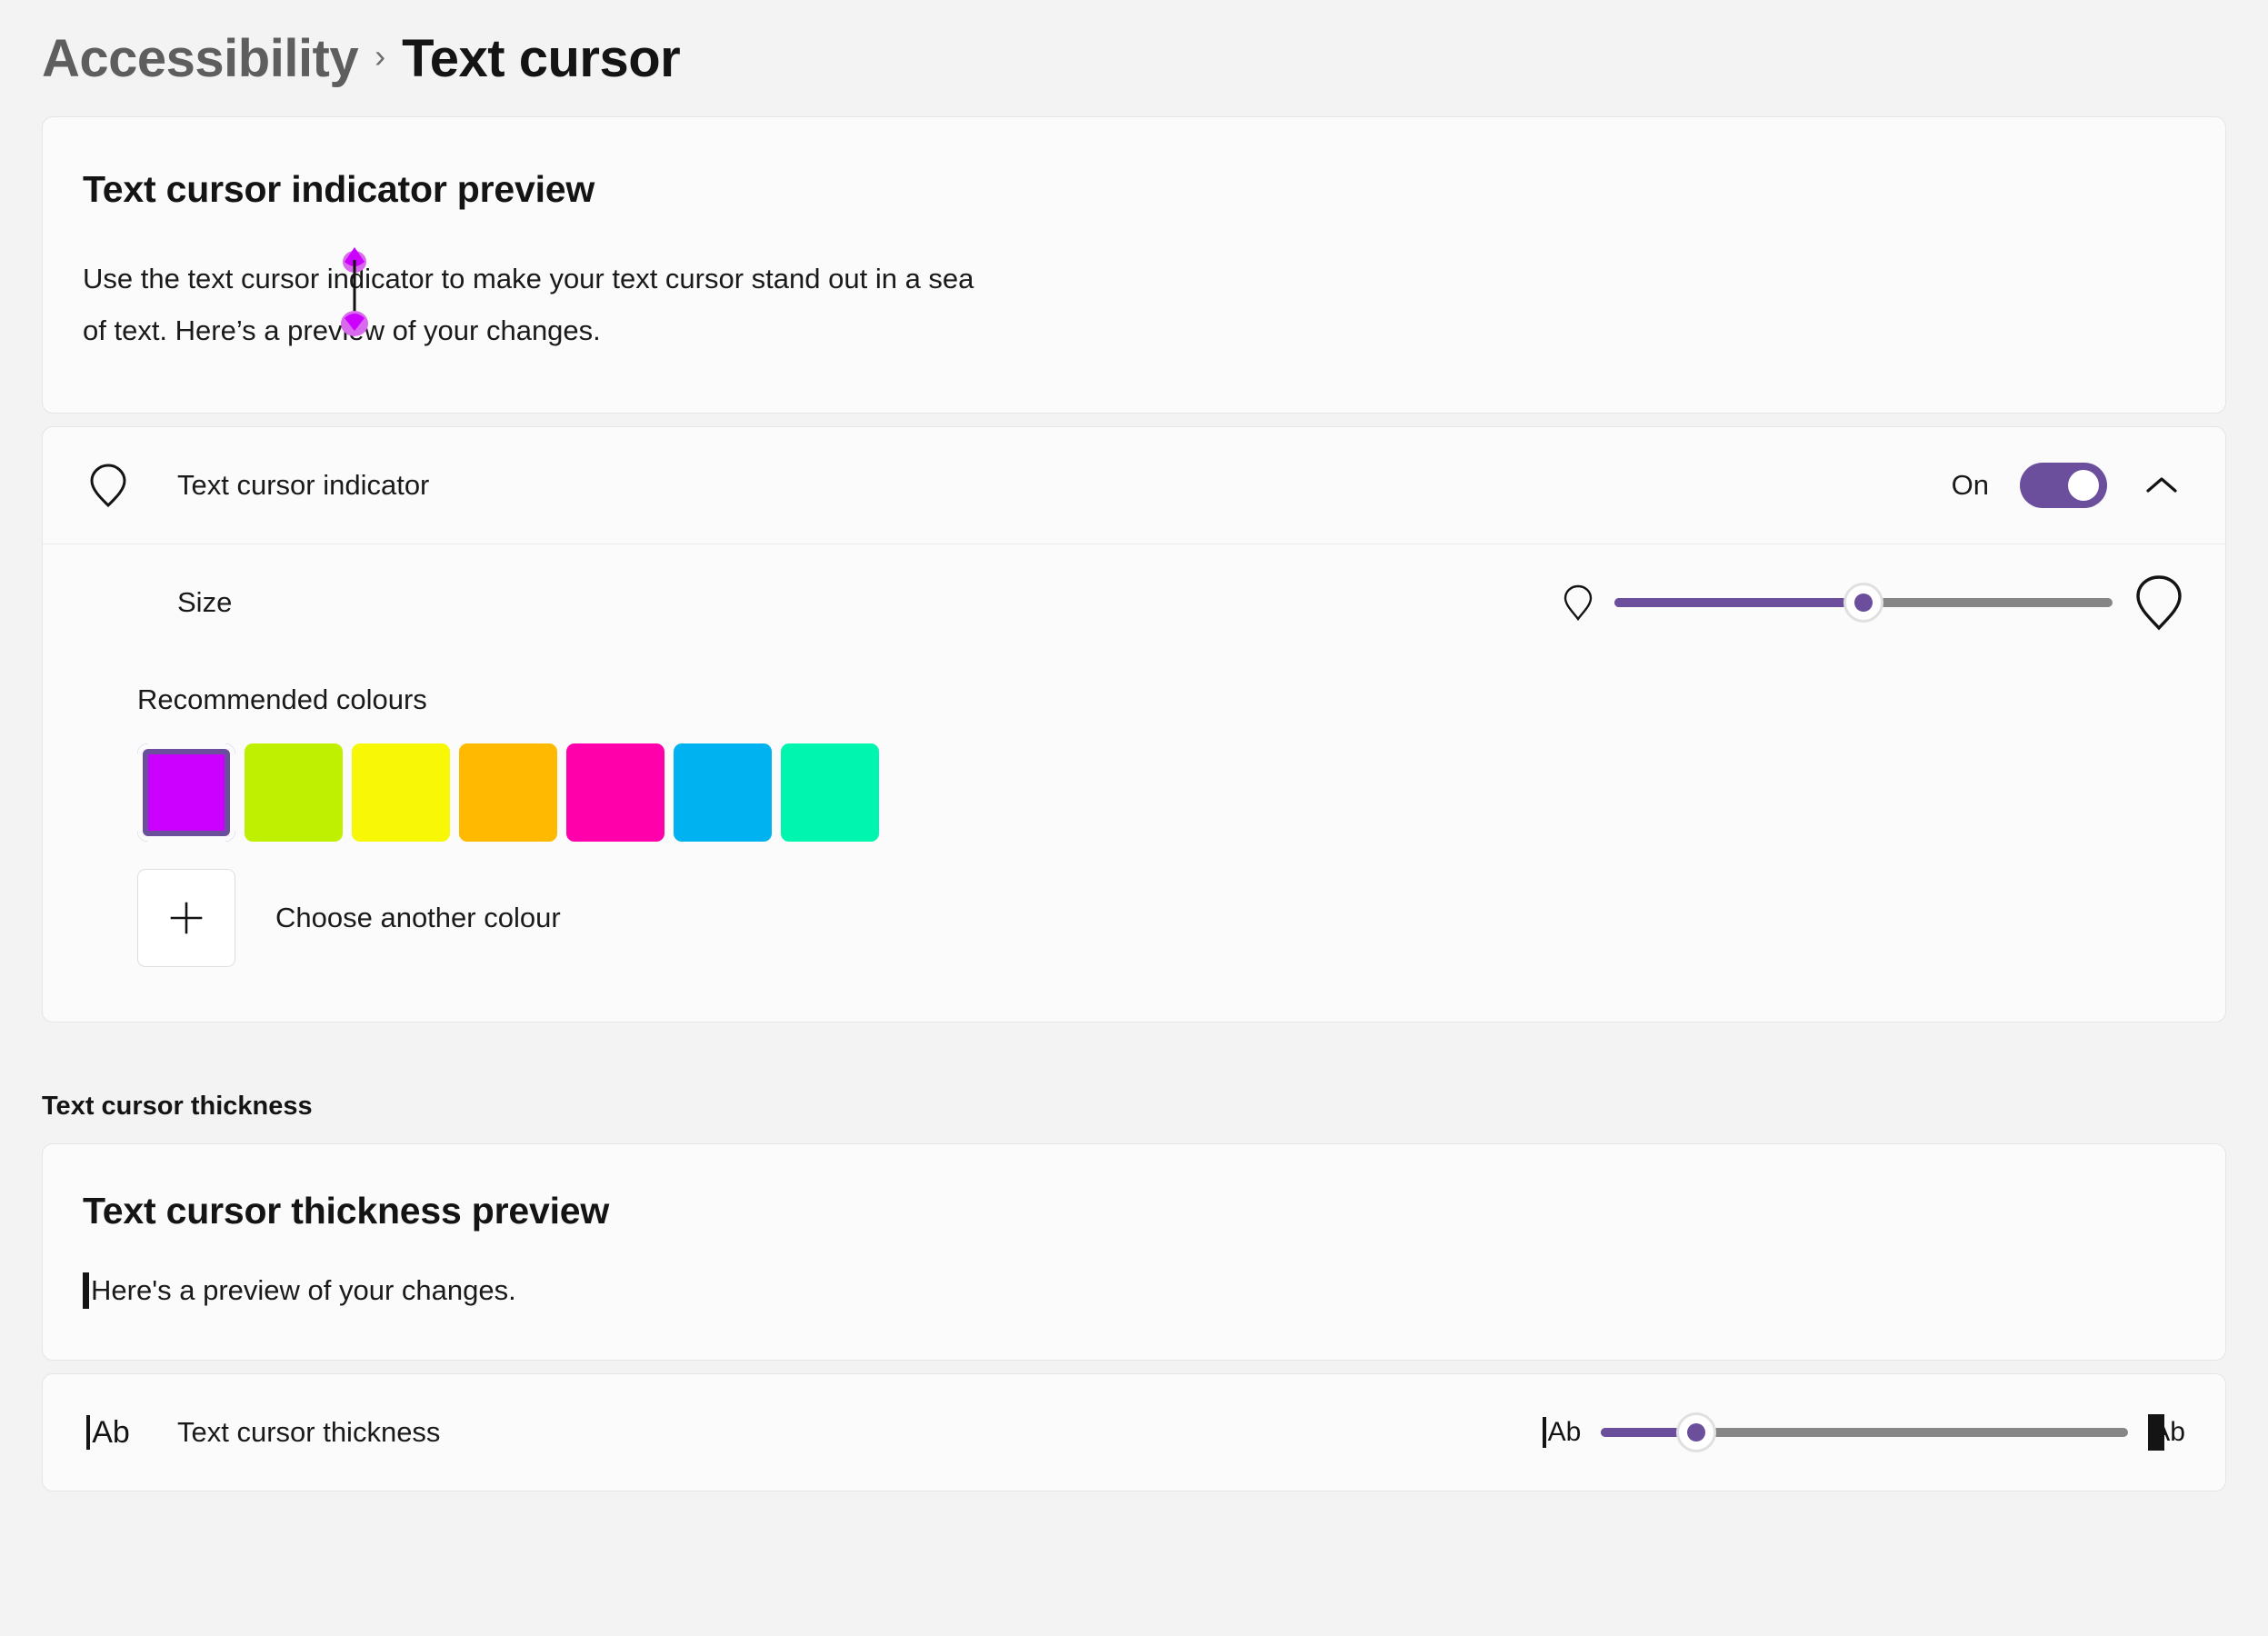 The width and height of the screenshot is (2268, 1636). What do you see at coordinates (401, 792) in the screenshot?
I see `colour-swatch-yellow` at bounding box center [401, 792].